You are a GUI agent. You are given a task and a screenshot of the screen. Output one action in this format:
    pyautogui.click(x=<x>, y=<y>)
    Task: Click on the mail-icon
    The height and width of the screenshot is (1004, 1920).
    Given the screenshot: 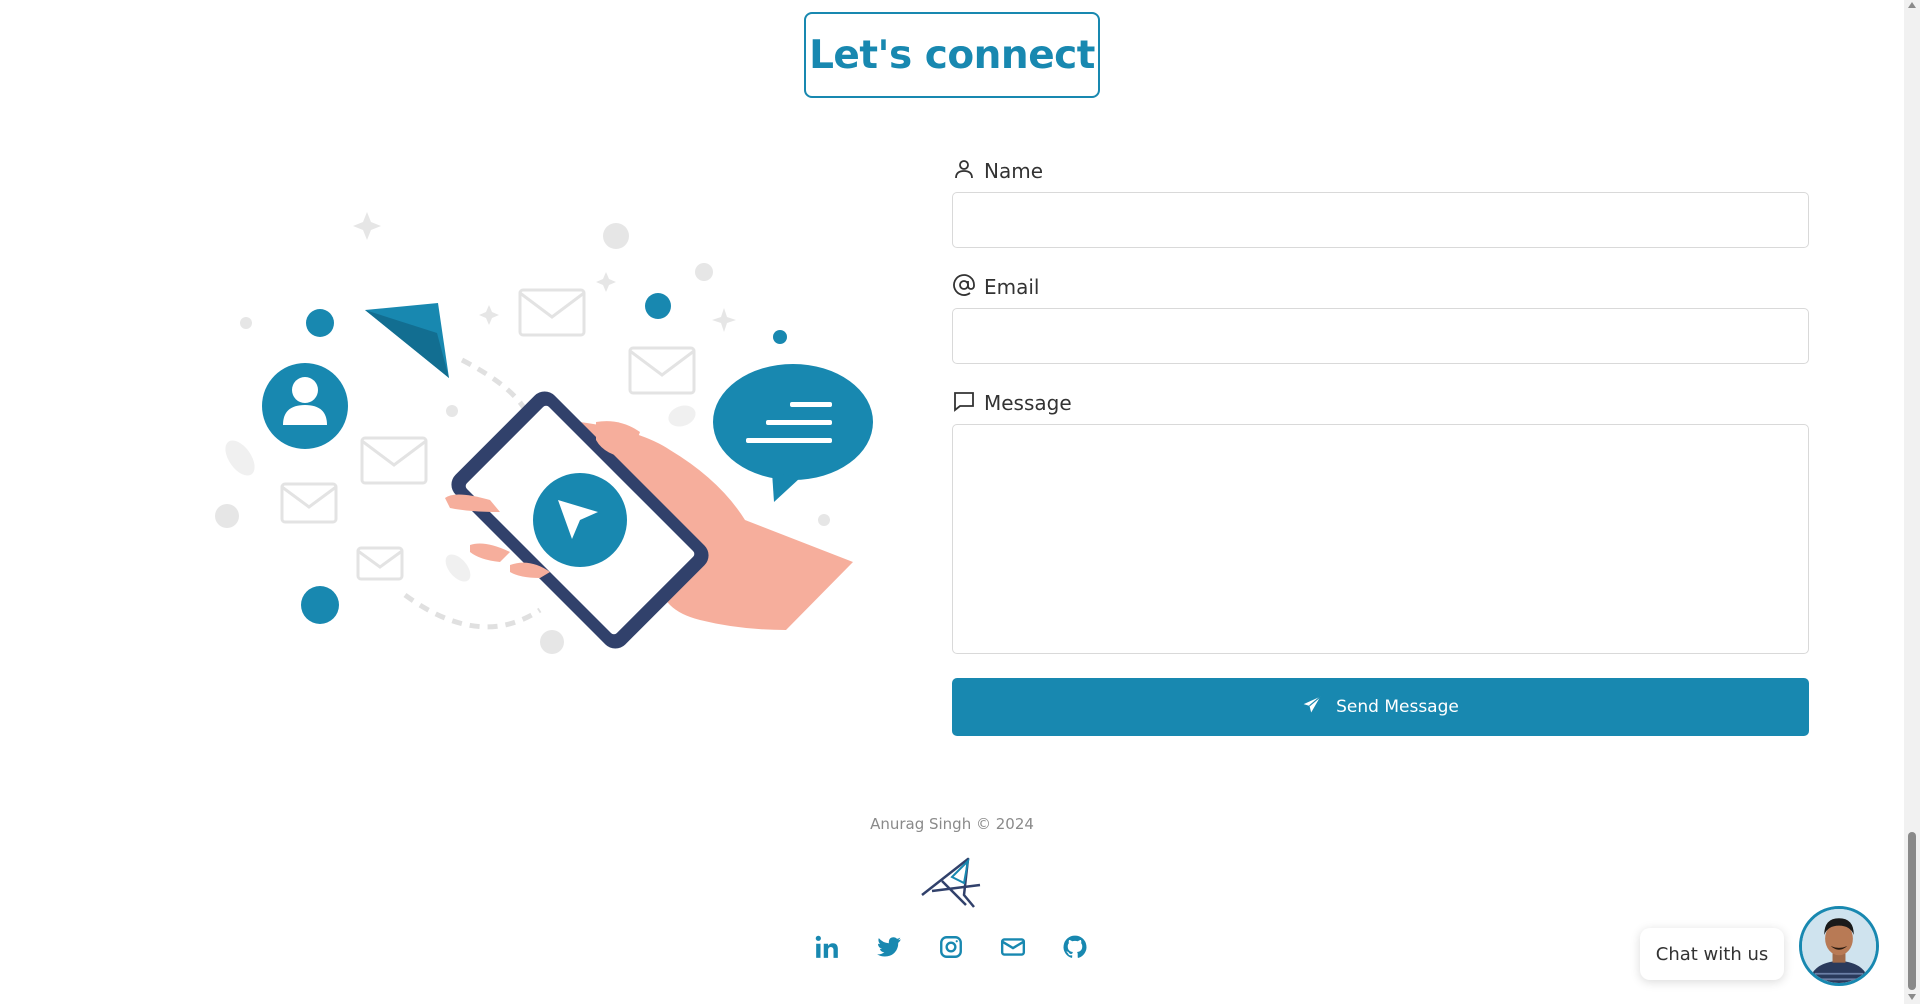 What is the action you would take?
    pyautogui.click(x=1013, y=947)
    